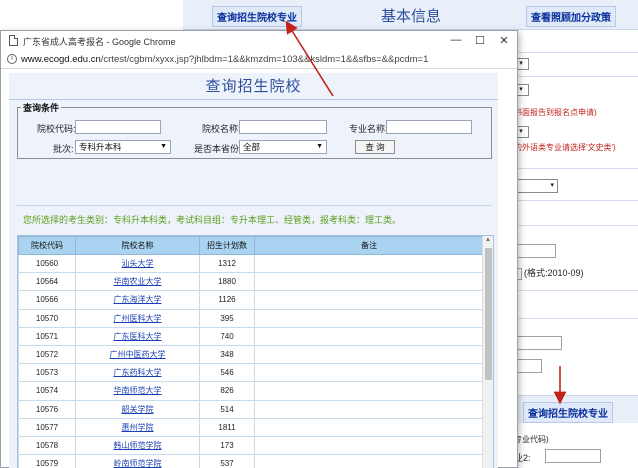 The width and height of the screenshot is (638, 468). What do you see at coordinates (227, 318) in the screenshot?
I see `plan-count-cell: 395` at bounding box center [227, 318].